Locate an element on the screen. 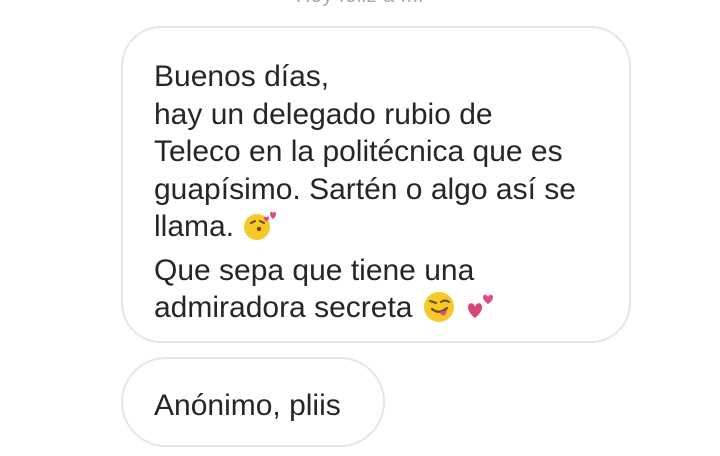 The image size is (720, 456). message-line-with-emoji: admiradora secreta is located at coordinates (379, 311).